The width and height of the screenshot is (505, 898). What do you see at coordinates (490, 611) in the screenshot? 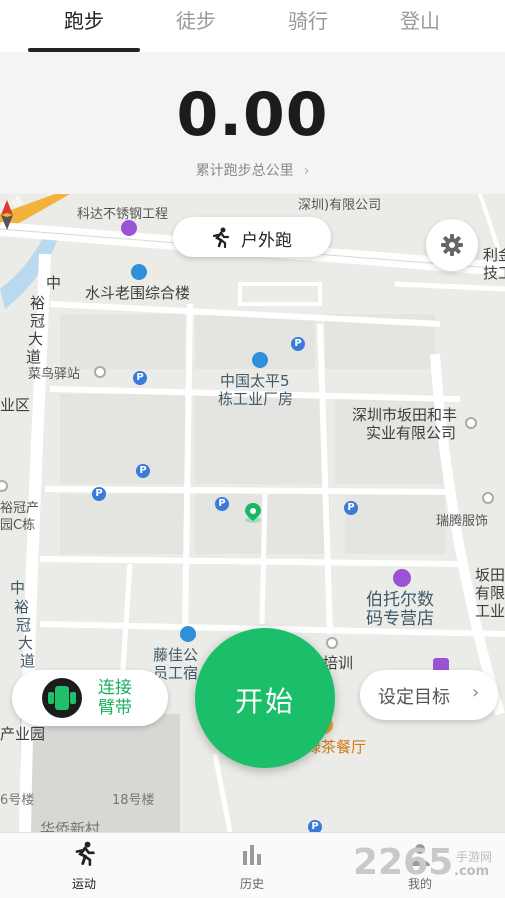
I see `map-label: 工业` at bounding box center [490, 611].